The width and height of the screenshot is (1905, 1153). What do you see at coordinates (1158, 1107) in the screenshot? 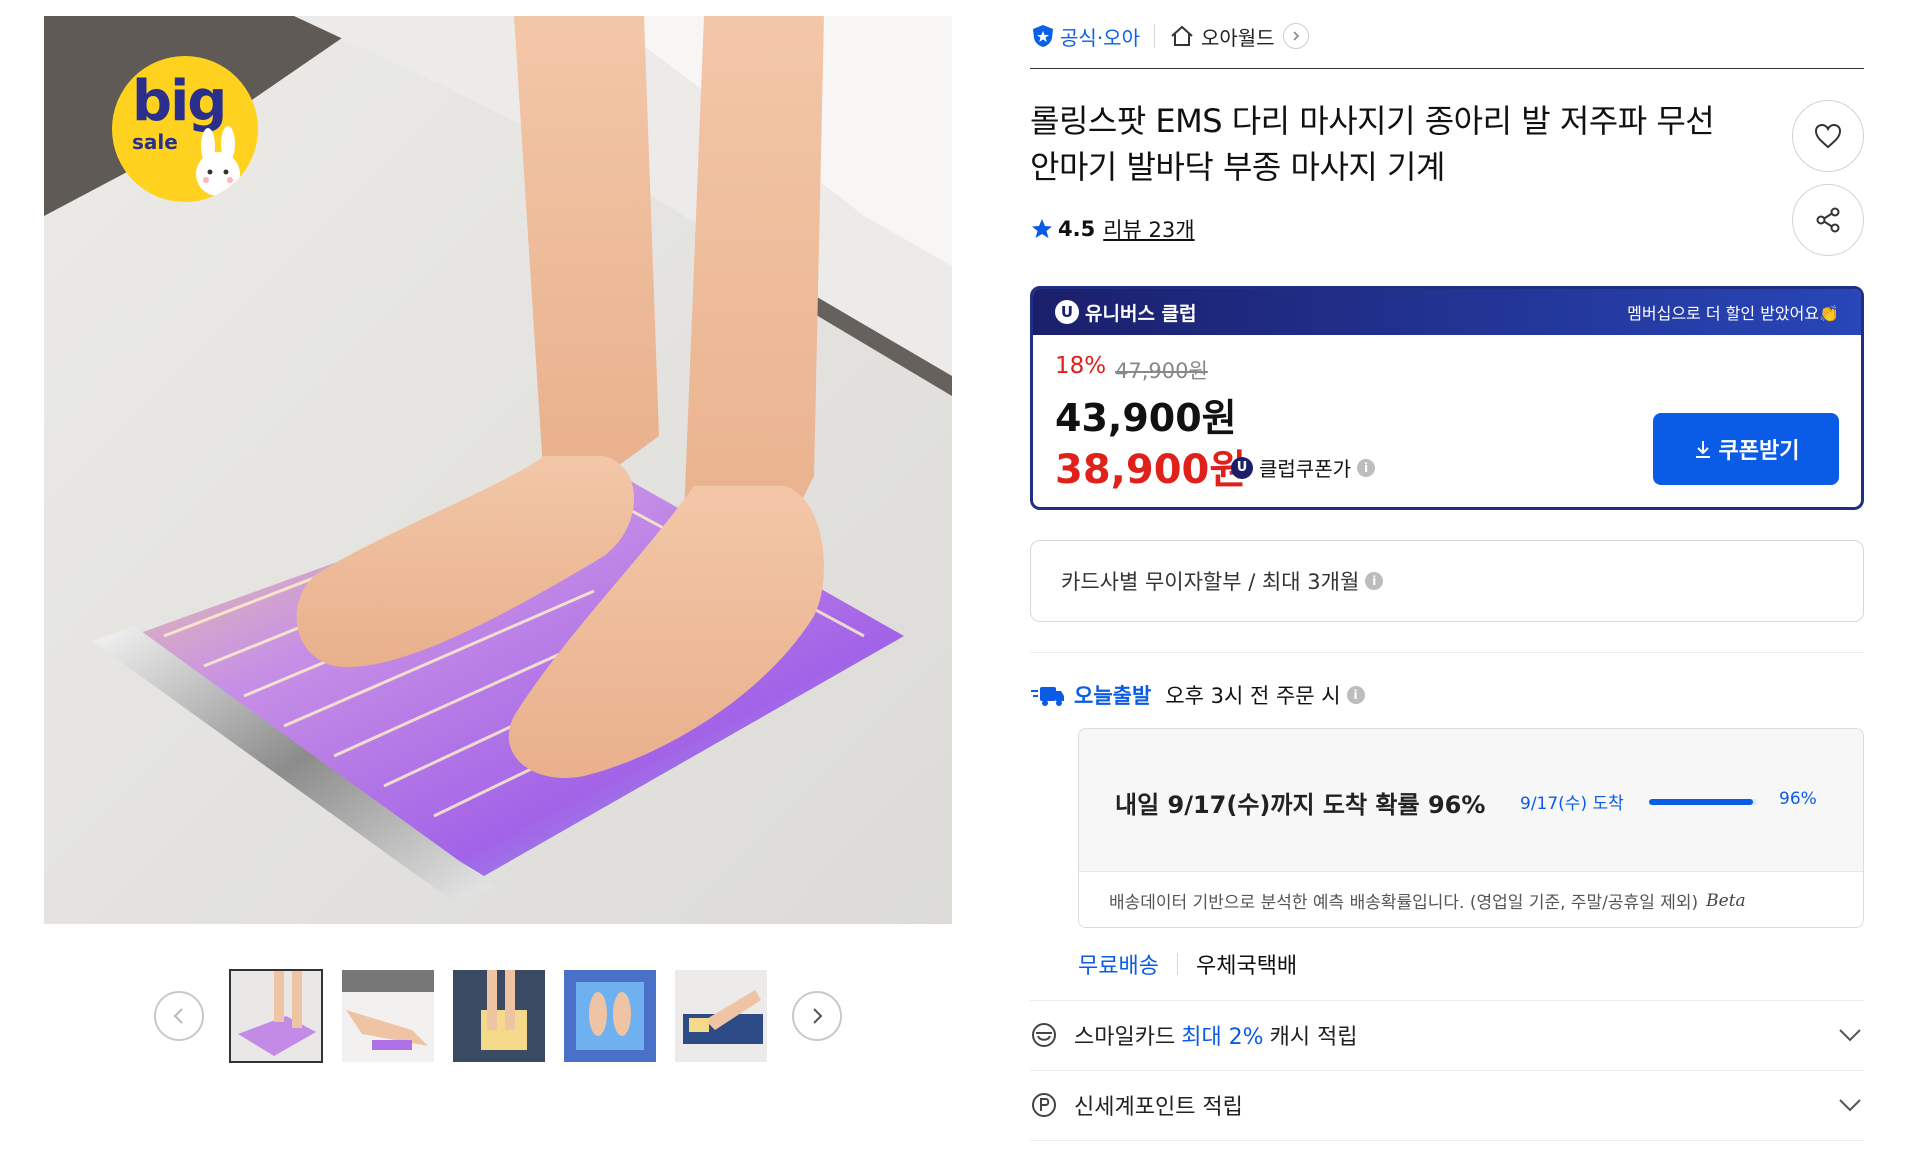
I see `benefit-label: 신세계포인트 적립` at bounding box center [1158, 1107].